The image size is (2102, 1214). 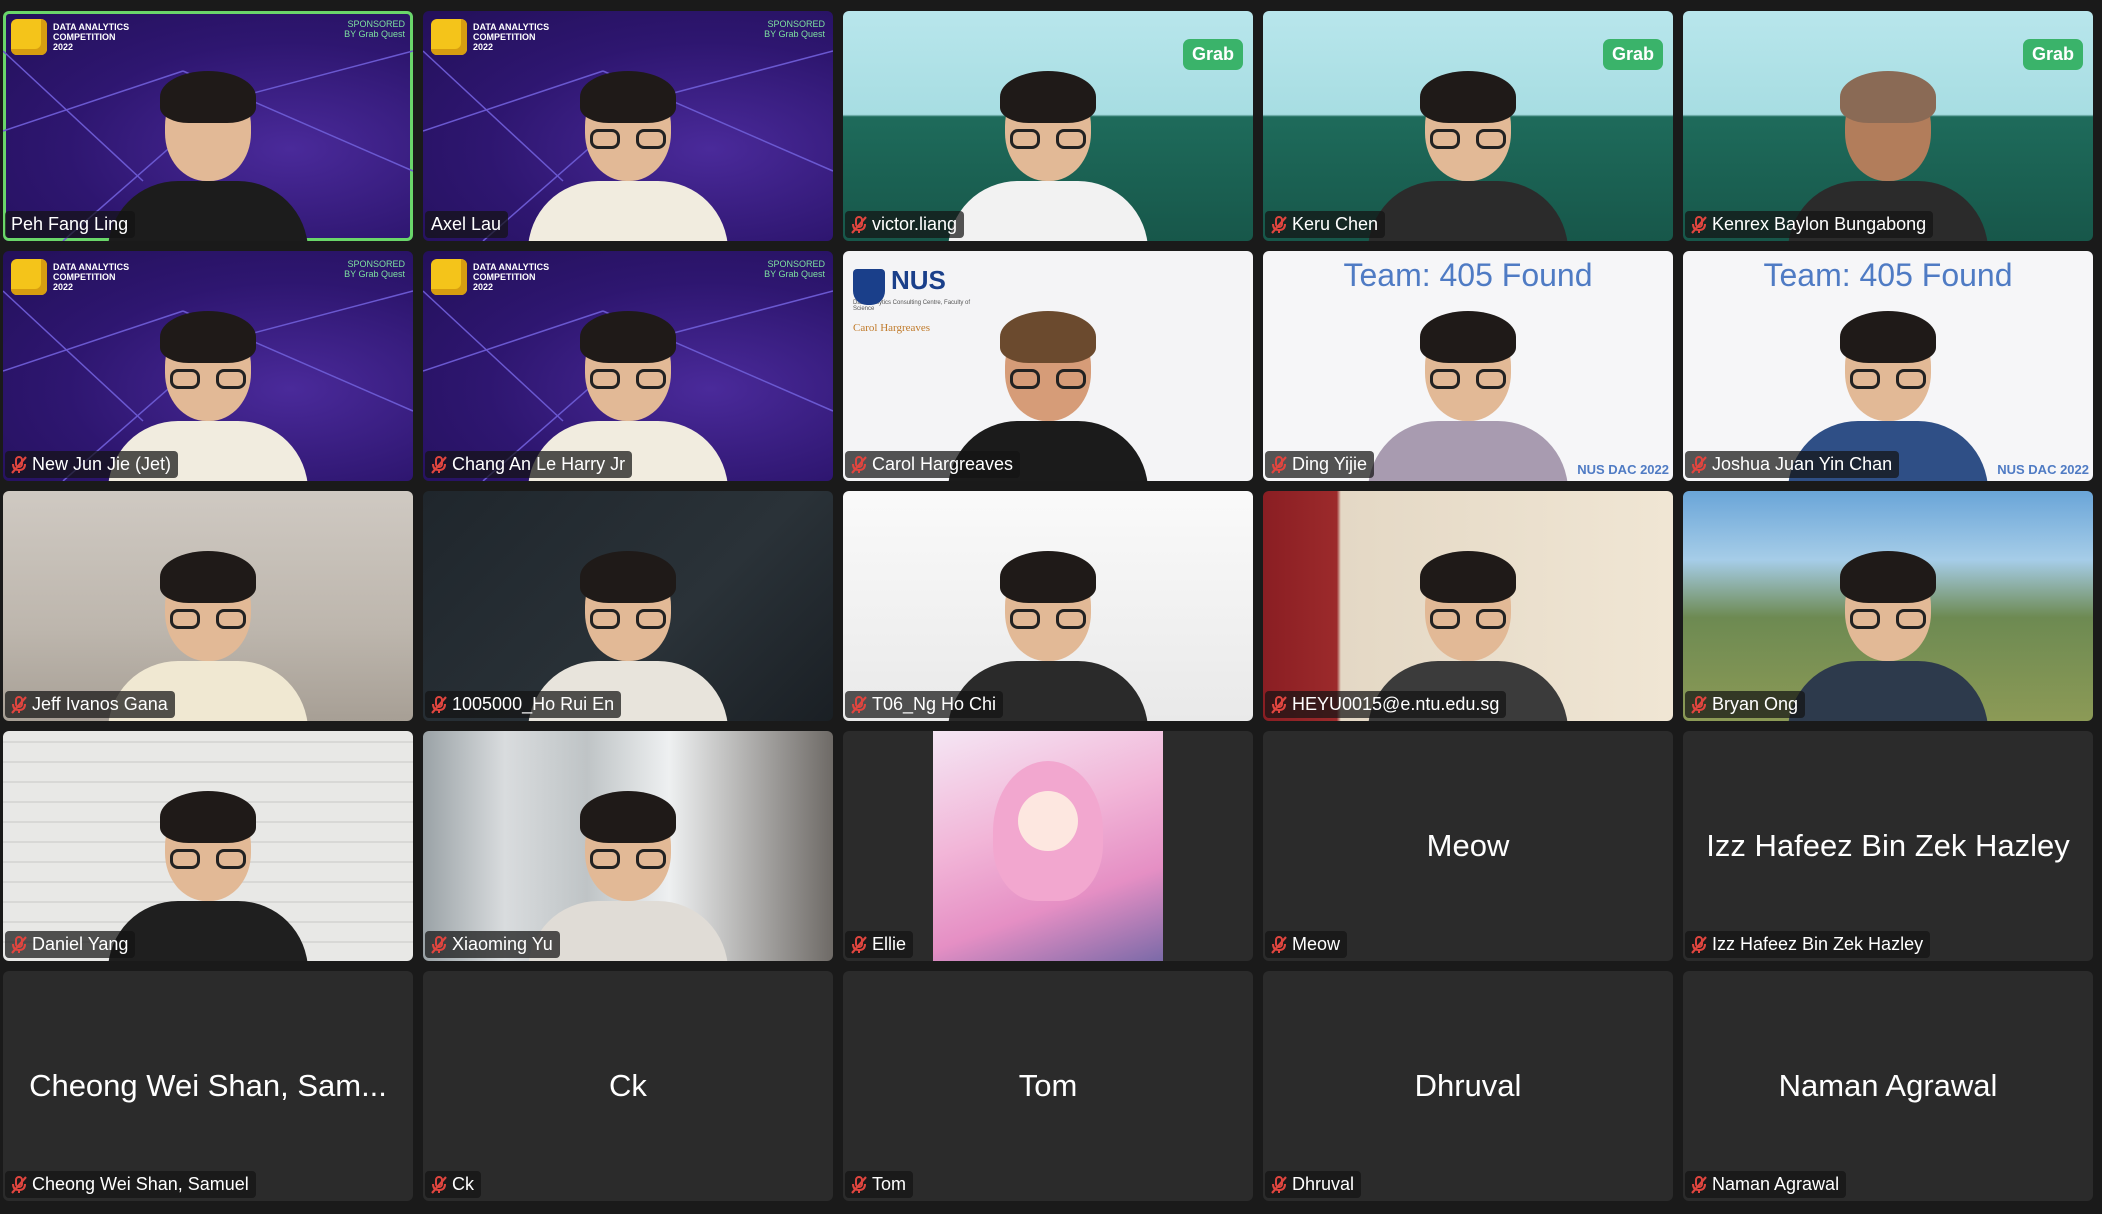 What do you see at coordinates (1320, 464) in the screenshot?
I see `participant-name-label: Ding Yijie` at bounding box center [1320, 464].